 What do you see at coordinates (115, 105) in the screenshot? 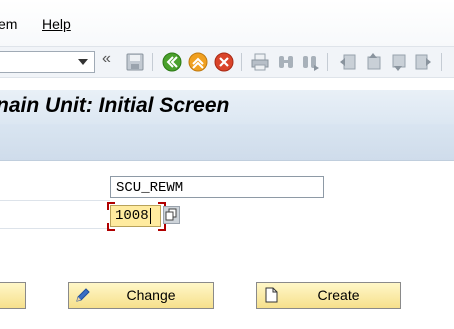
I see `page-title: nain Unit: Initial Screen` at bounding box center [115, 105].